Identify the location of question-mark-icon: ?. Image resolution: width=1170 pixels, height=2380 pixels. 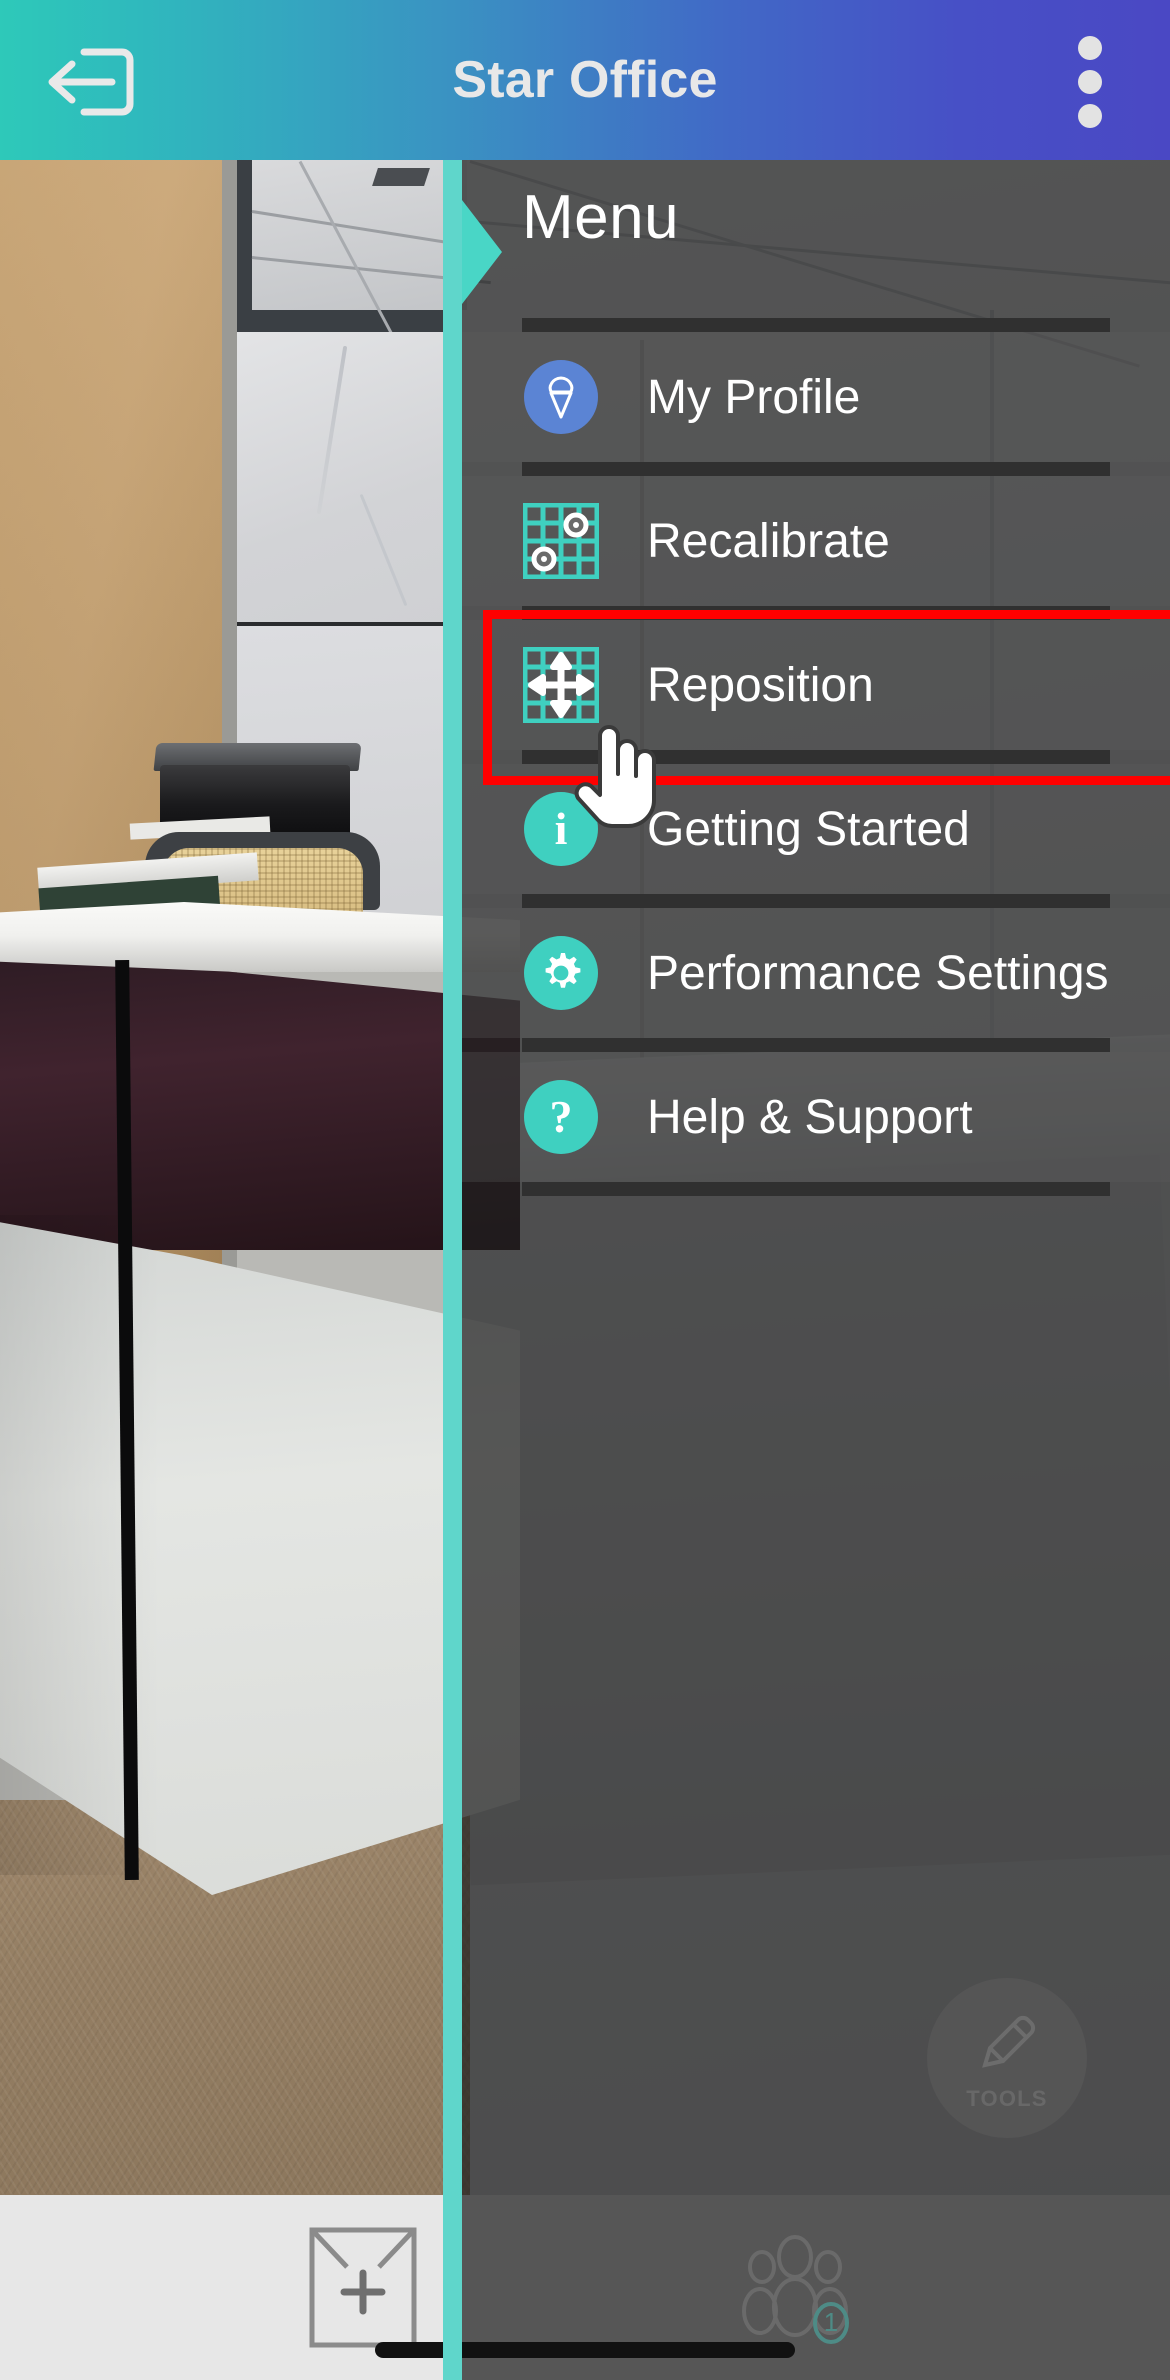
(561, 1117).